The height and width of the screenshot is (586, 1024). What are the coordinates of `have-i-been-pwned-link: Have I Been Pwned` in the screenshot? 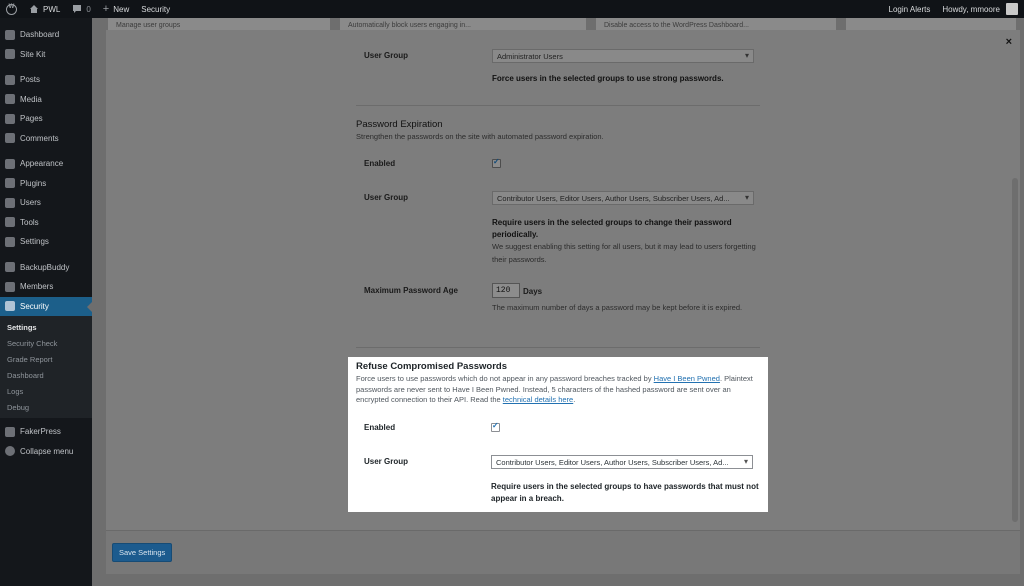 It's located at (687, 378).